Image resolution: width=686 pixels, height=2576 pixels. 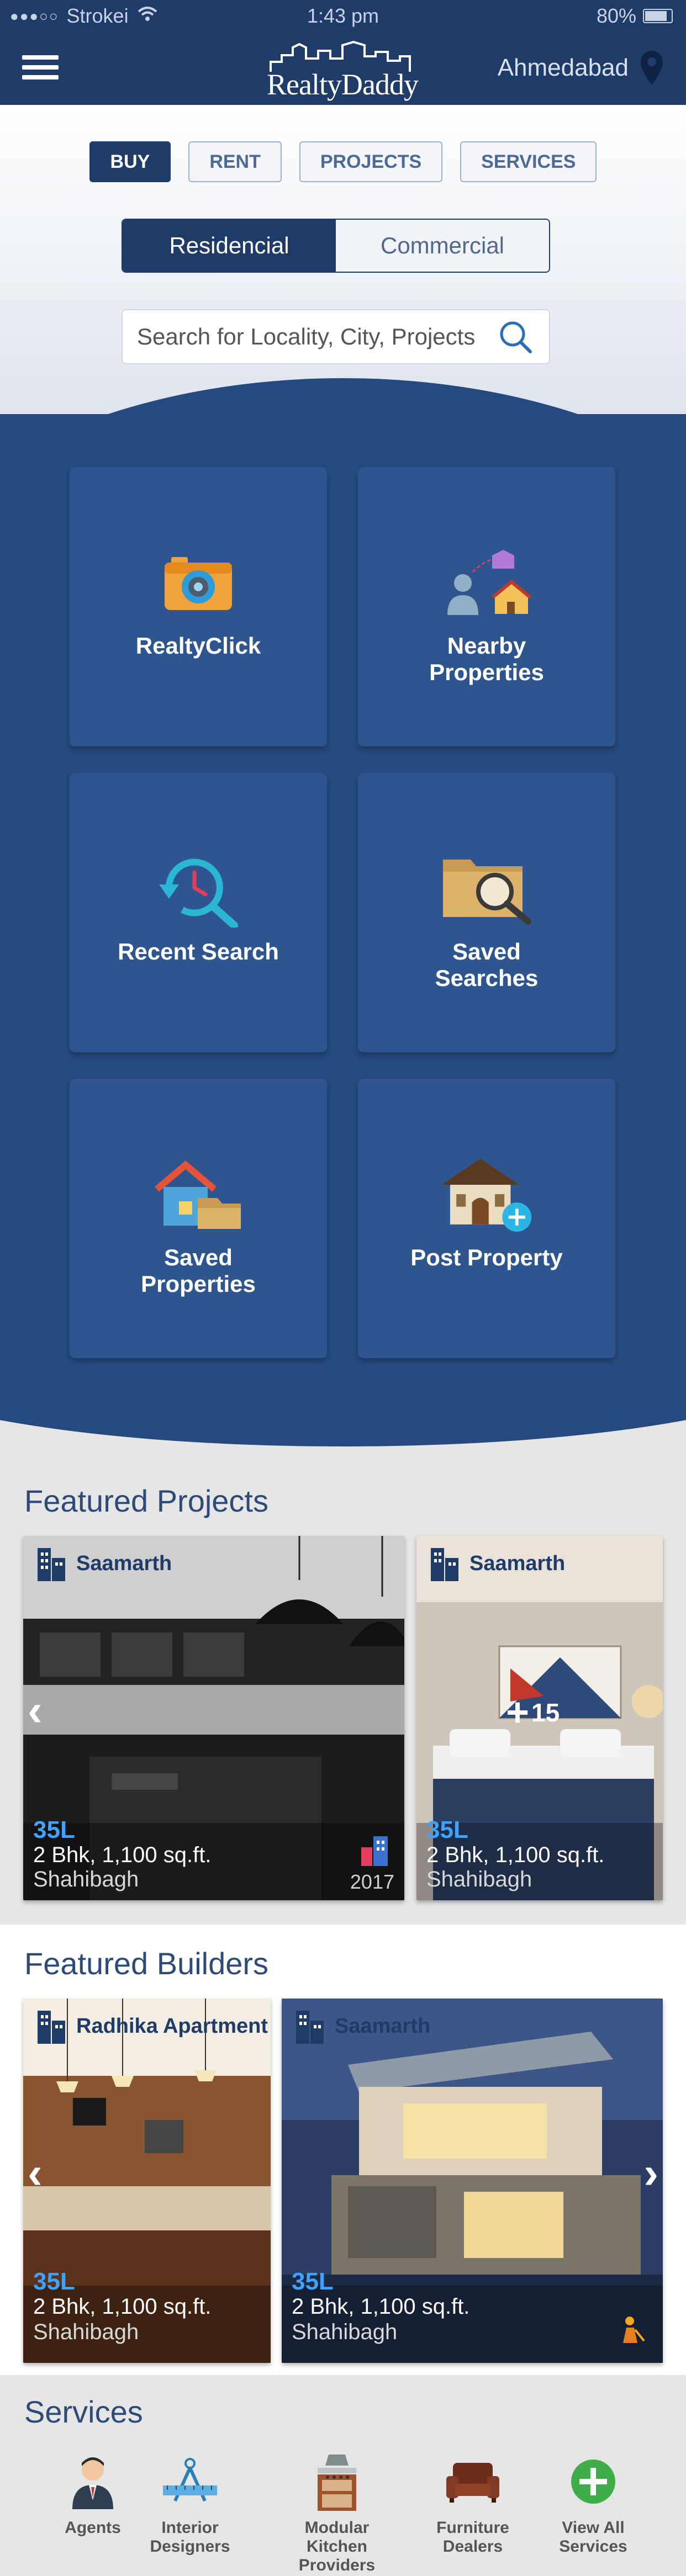 I want to click on logo-text: RealtyDaddy, so click(x=343, y=84).